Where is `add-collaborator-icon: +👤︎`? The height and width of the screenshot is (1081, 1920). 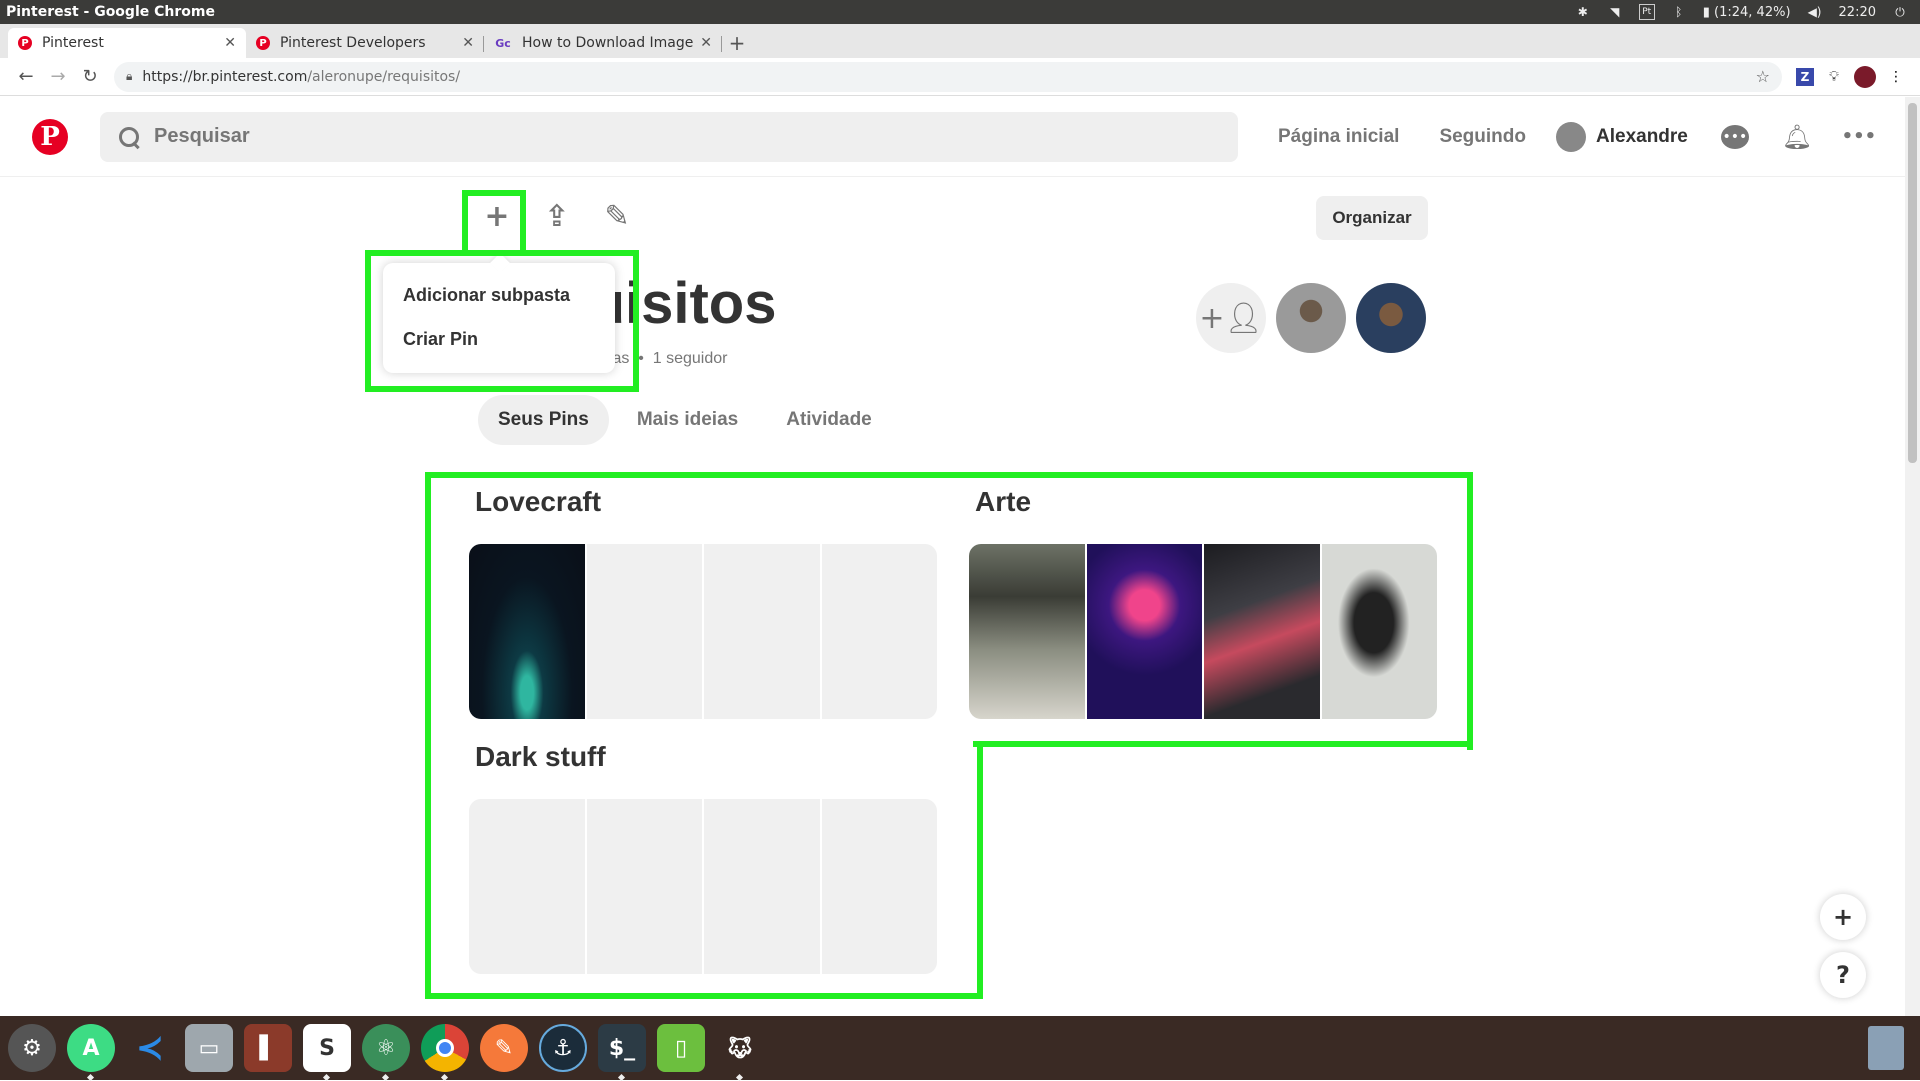 add-collaborator-icon: +👤︎ is located at coordinates (1231, 318).